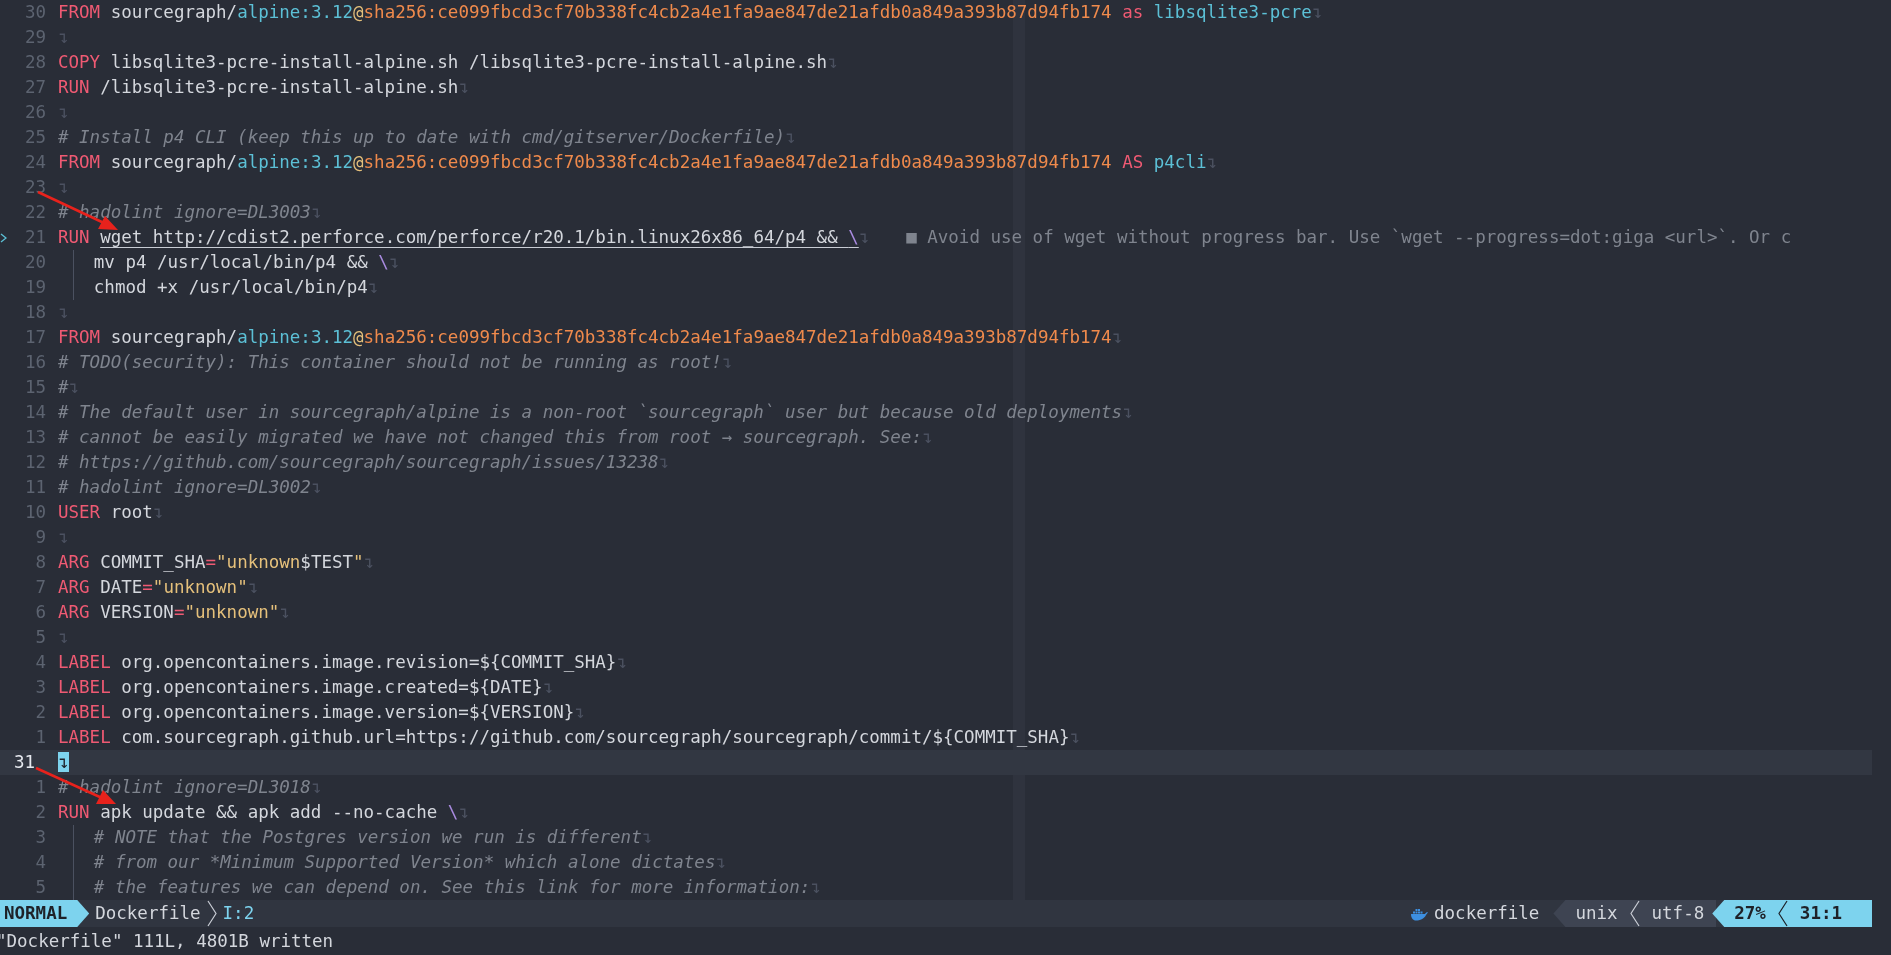  Describe the element at coordinates (569, 737) in the screenshot. I see `code-text: LABEL com.sourcegraph.github.url=https://github.com/sourcegraph/sourcegraph/commit/${COMMIT_SHA}↴` at that location.